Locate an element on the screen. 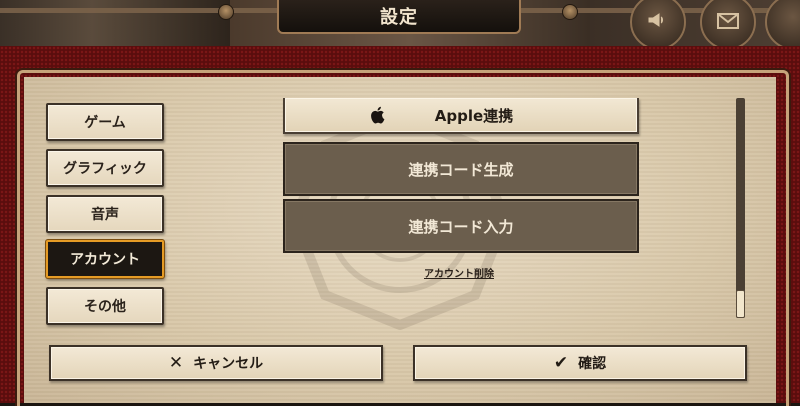 Image resolution: width=800 pixels, height=406 pixels. tab-game: ゲーム is located at coordinates (105, 122).